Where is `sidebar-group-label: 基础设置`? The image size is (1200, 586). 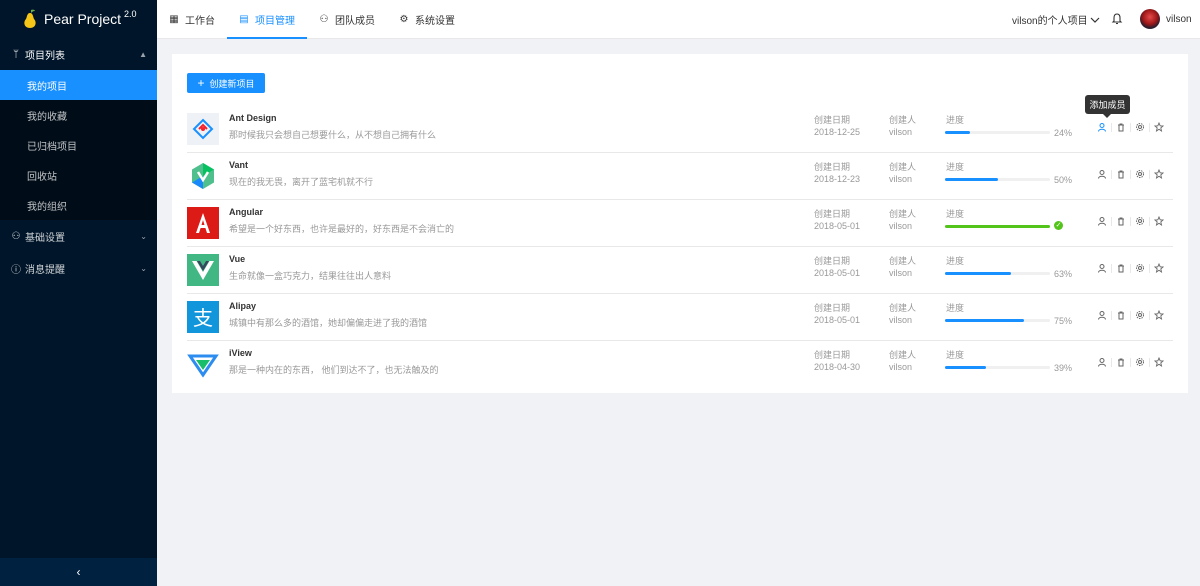 sidebar-group-label: 基础设置 is located at coordinates (45, 238).